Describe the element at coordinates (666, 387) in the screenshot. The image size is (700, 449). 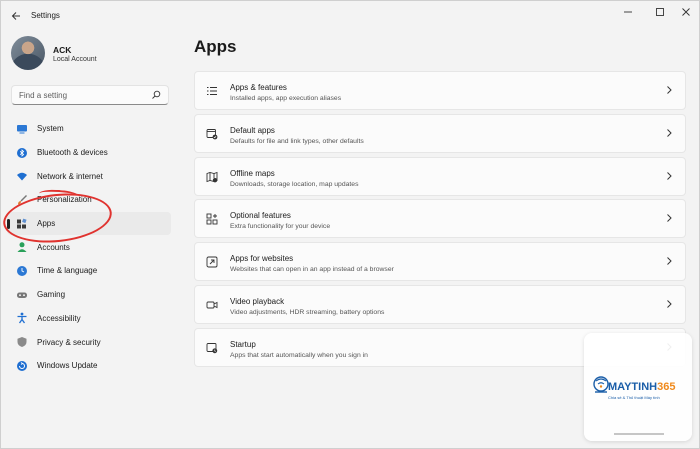
I see `watermark-brand-b: 365` at that location.